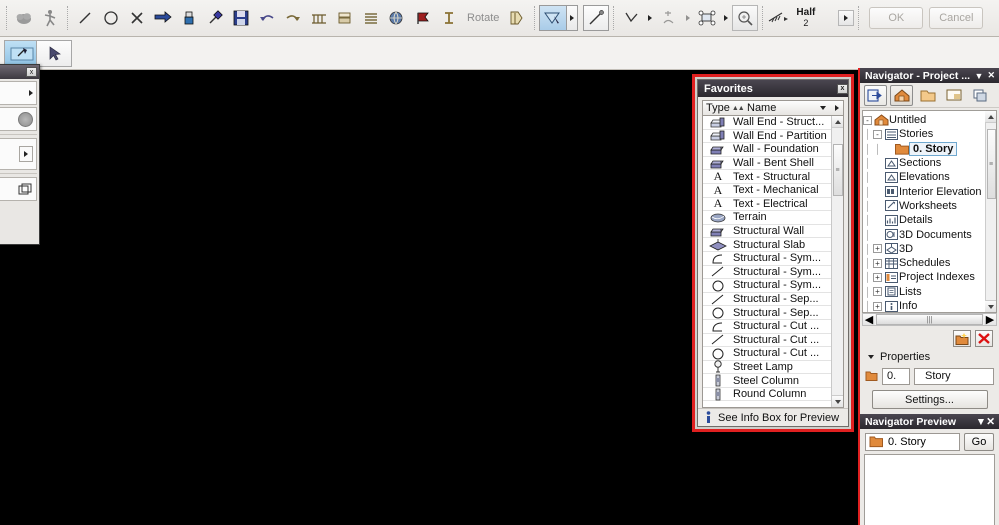 The width and height of the screenshot is (999, 525). I want to click on triangle-down-icon, so click(871, 357).